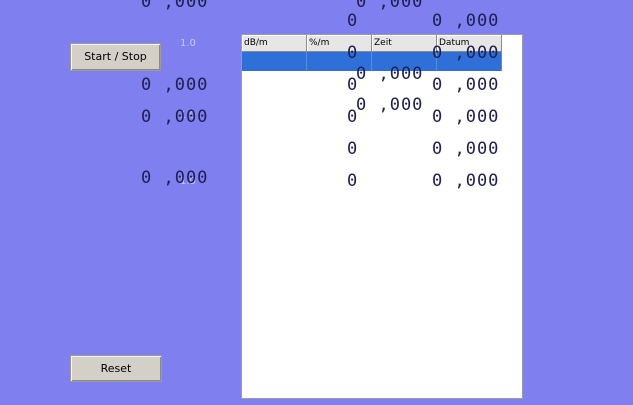 The image size is (633, 405). Describe the element at coordinates (404, 43) in the screenshot. I see `column-header-zeit: Zeit` at that location.